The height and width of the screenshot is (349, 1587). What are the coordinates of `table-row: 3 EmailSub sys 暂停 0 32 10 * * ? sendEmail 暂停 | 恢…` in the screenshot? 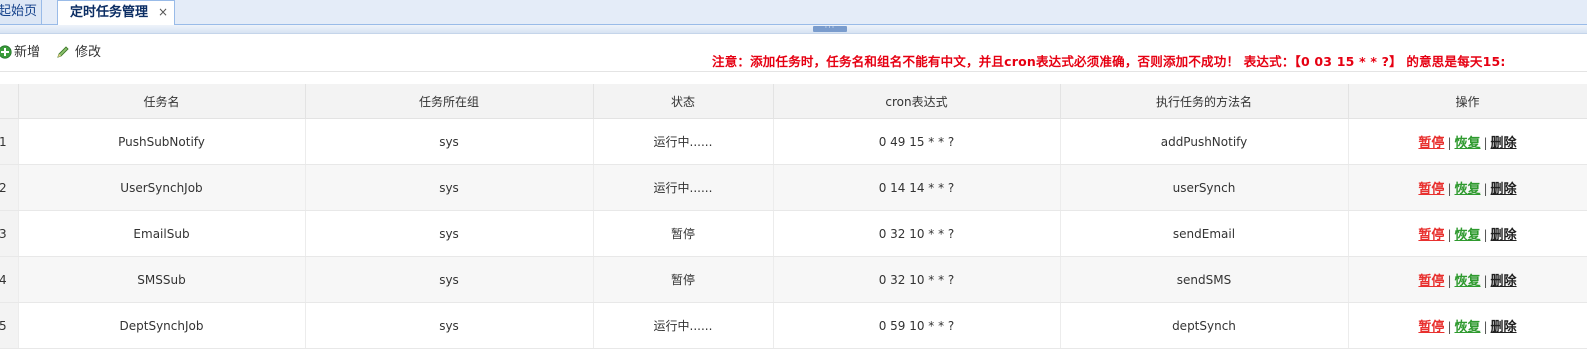 It's located at (793, 233).